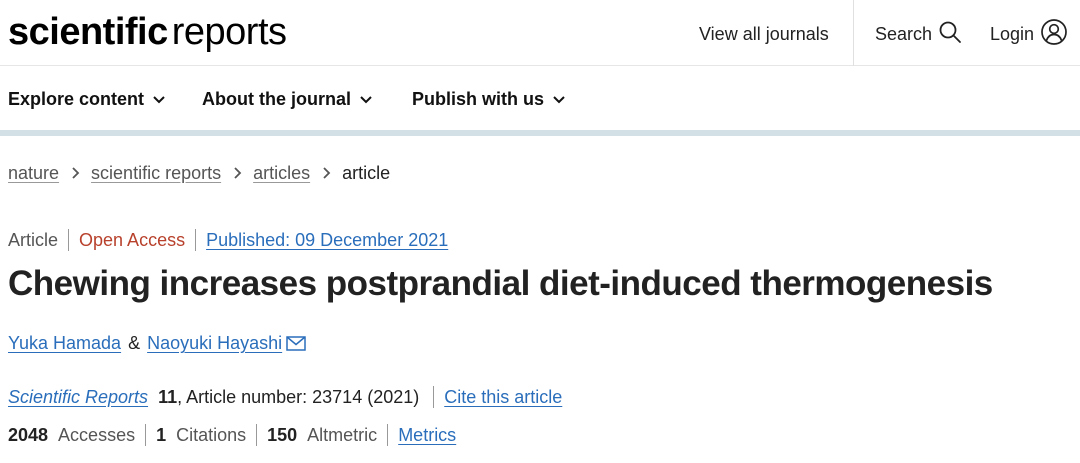 Image resolution: width=1080 pixels, height=463 pixels. I want to click on search-button: Search, so click(918, 34).